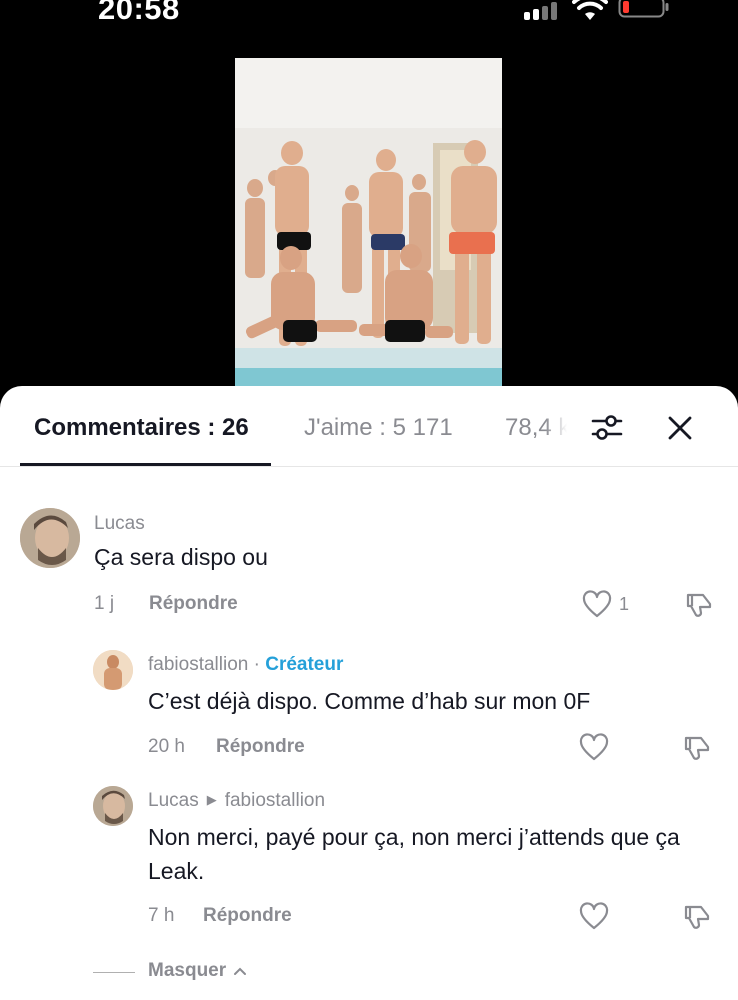  Describe the element at coordinates (166, 746) in the screenshot. I see `comment-time: 20 h` at that location.